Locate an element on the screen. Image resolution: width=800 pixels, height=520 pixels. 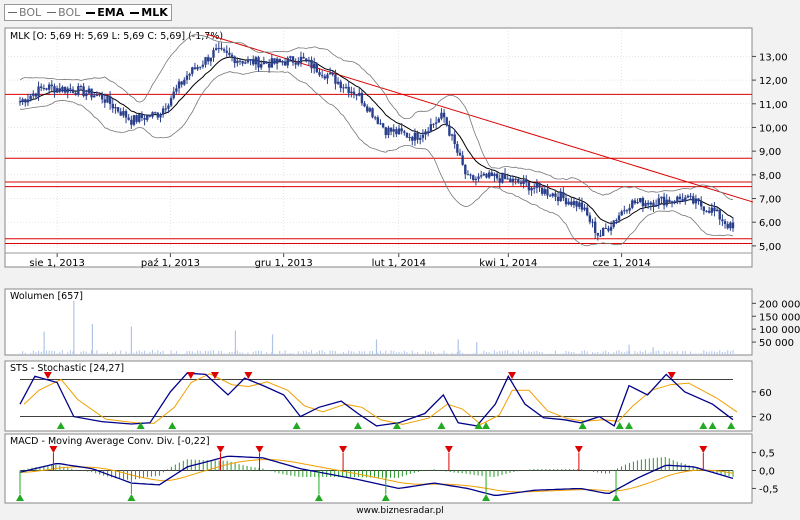
macd-tick-label: -0,5 is located at coordinates (769, 489).